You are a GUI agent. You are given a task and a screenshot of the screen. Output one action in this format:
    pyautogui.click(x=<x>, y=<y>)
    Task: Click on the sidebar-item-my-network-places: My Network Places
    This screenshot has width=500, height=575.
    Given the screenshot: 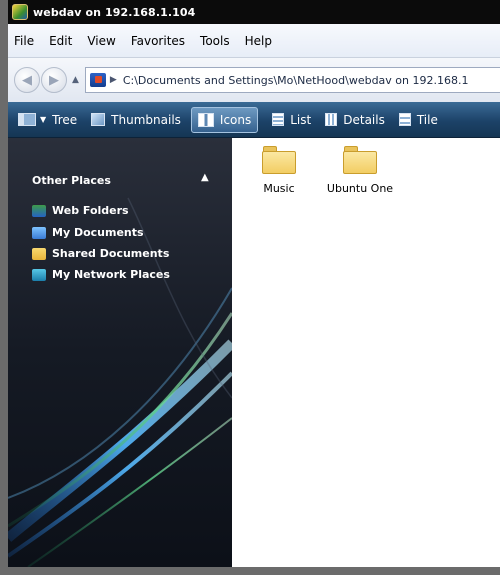 What is the action you would take?
    pyautogui.click(x=101, y=274)
    